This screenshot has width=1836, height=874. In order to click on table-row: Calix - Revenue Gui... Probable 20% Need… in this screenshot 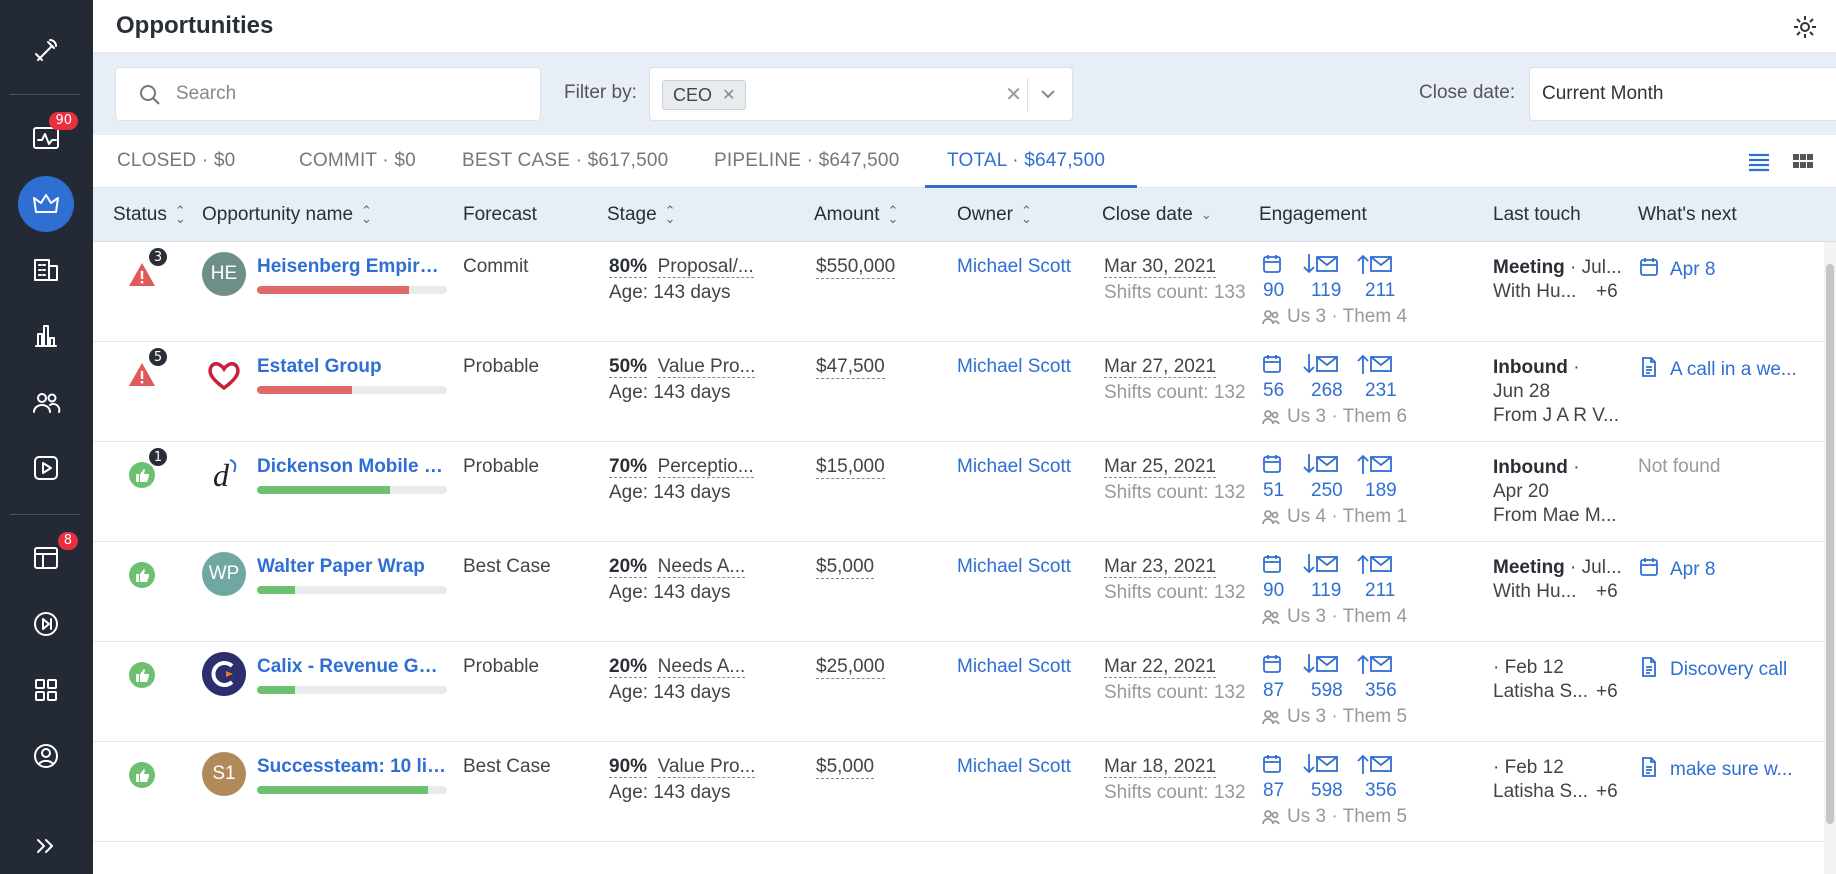, I will do `click(958, 692)`.